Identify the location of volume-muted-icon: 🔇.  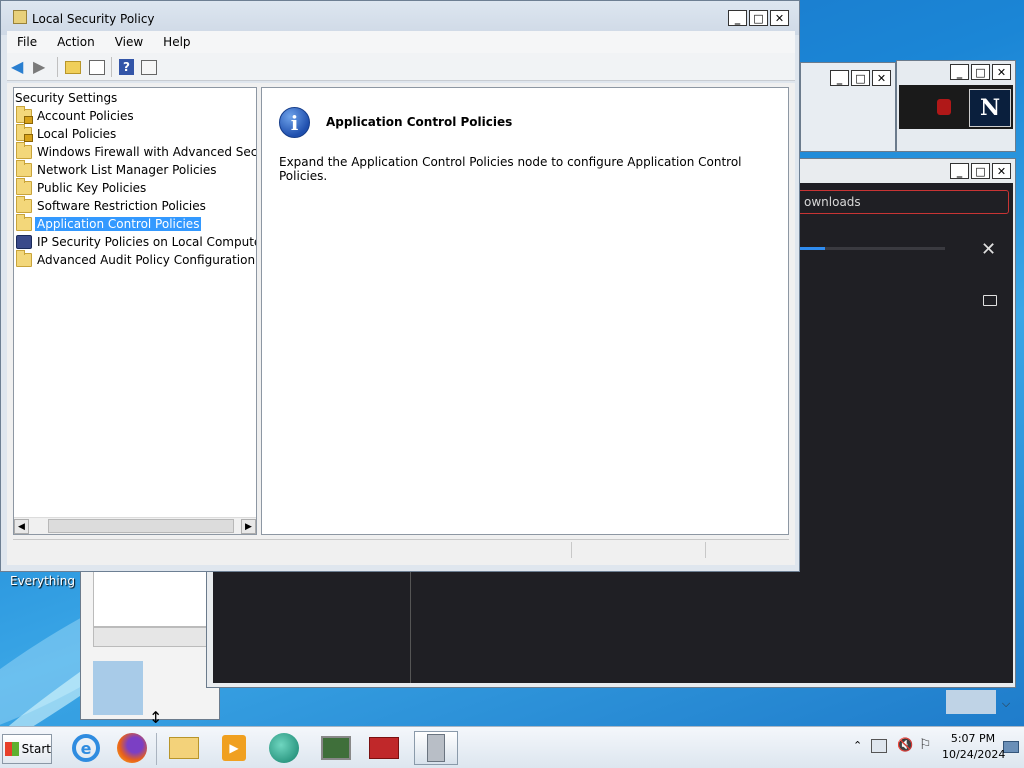
(905, 745).